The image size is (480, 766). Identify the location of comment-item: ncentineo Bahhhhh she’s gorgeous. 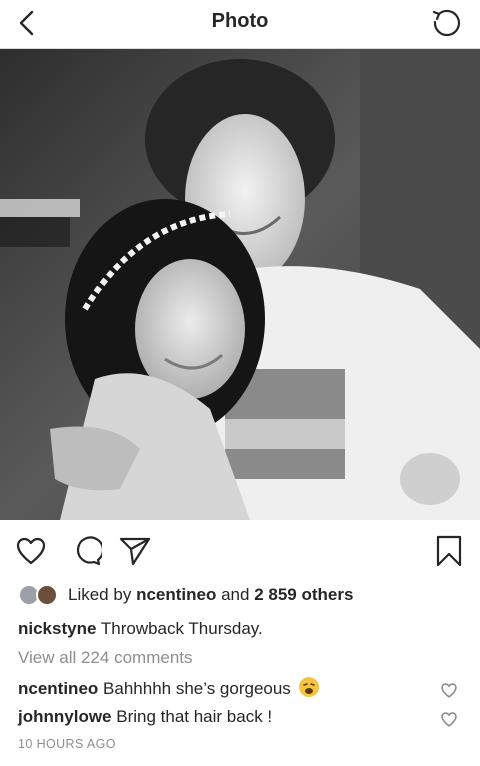
(168, 688).